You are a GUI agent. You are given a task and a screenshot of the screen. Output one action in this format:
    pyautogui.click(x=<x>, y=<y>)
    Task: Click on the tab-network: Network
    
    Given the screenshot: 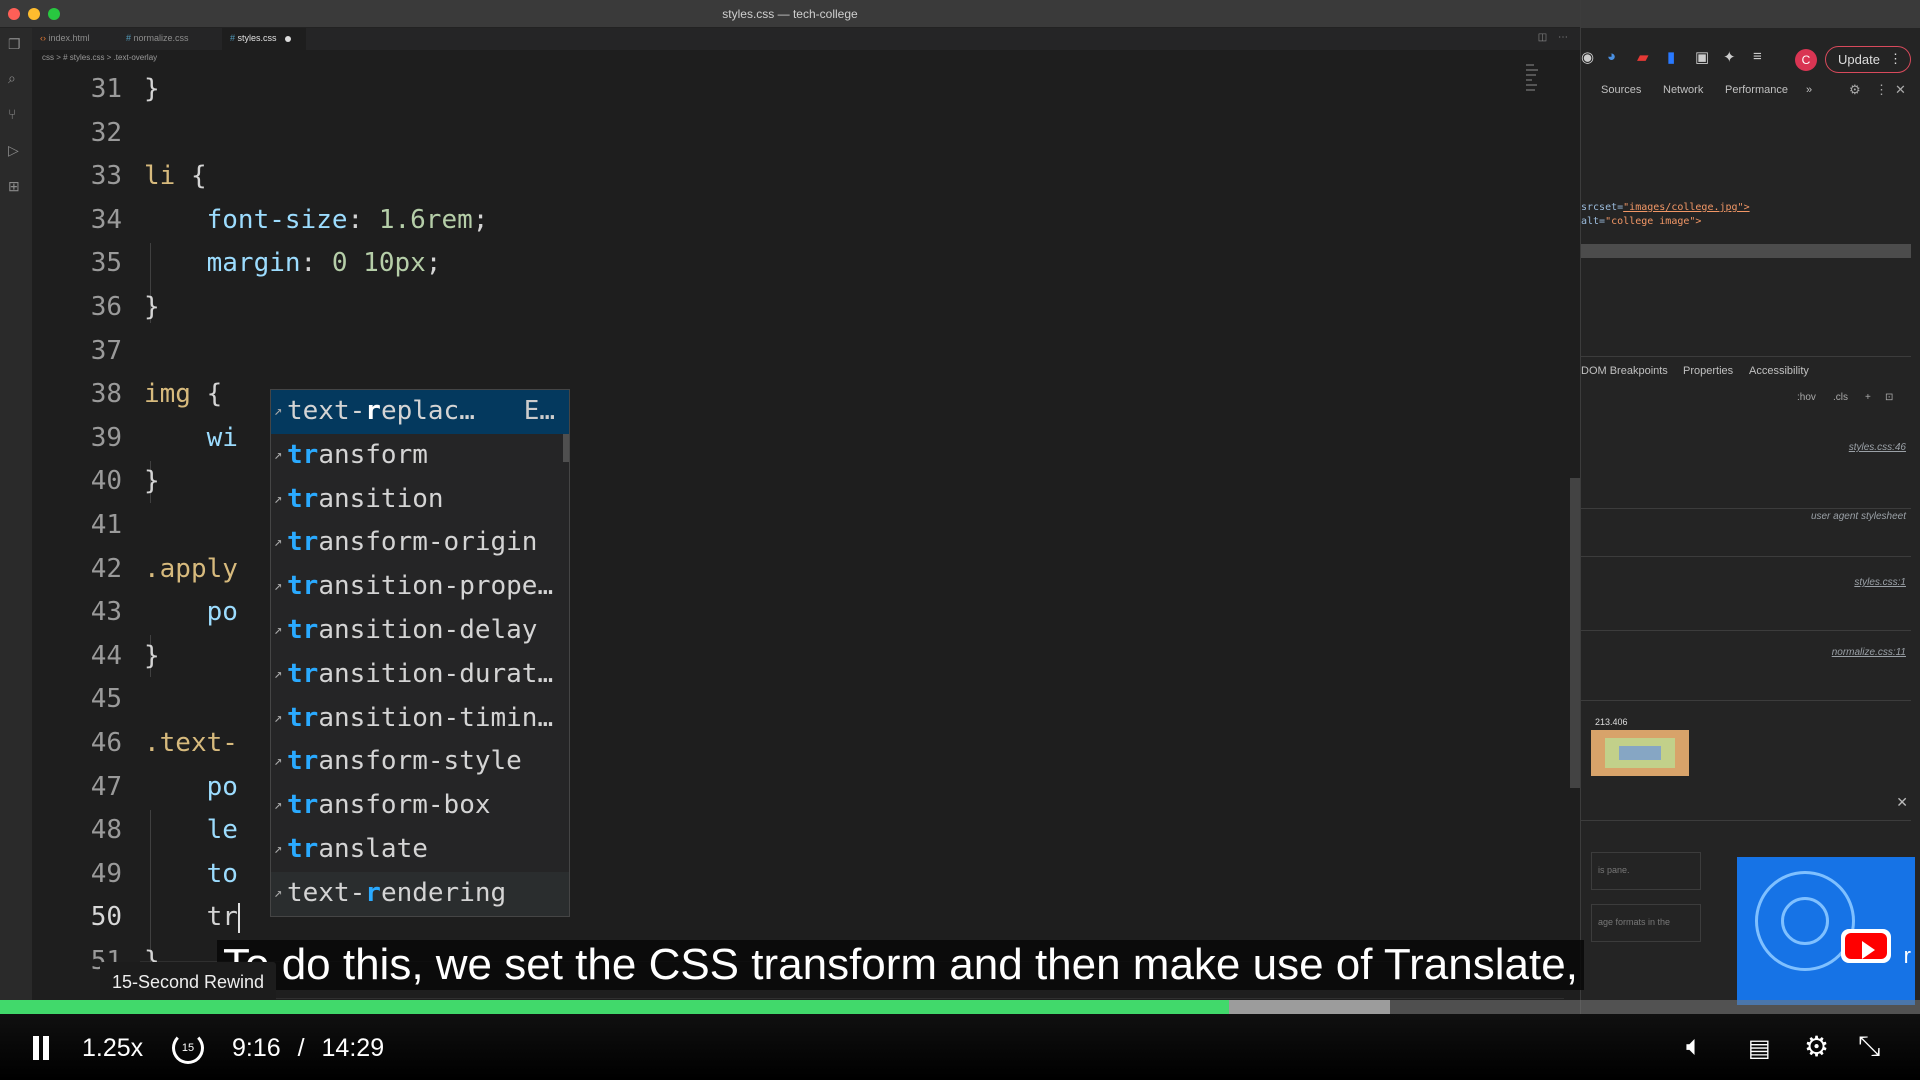 What is the action you would take?
    pyautogui.click(x=1683, y=90)
    